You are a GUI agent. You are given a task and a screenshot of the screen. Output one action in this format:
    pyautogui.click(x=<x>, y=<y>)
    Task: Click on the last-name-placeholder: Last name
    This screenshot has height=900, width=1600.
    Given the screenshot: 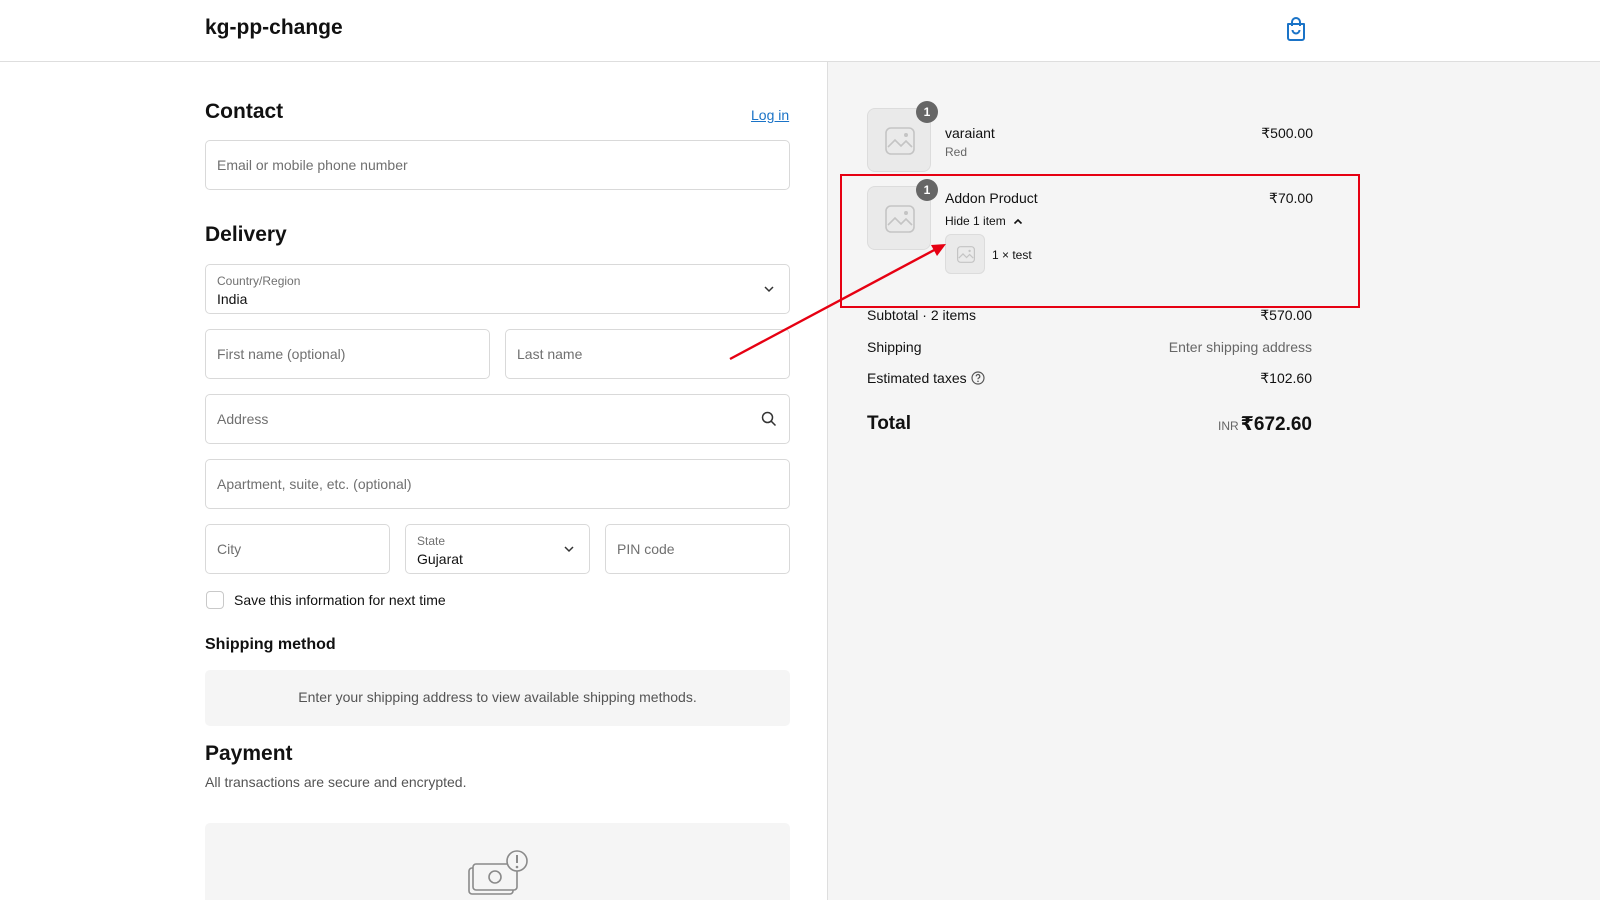 What is the action you would take?
    pyautogui.click(x=550, y=354)
    